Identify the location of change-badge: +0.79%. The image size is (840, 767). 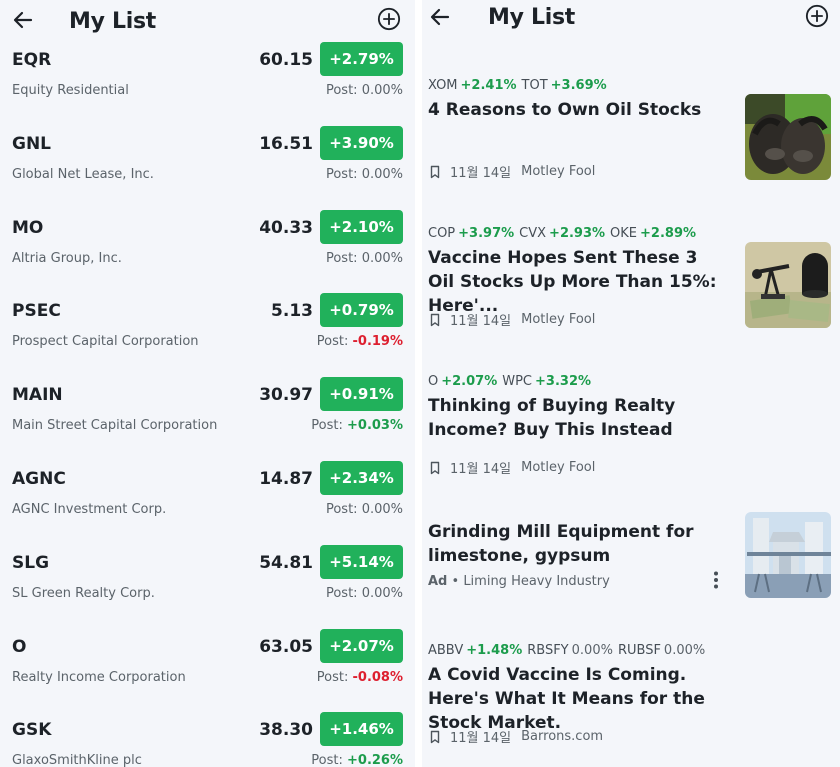
(361, 310).